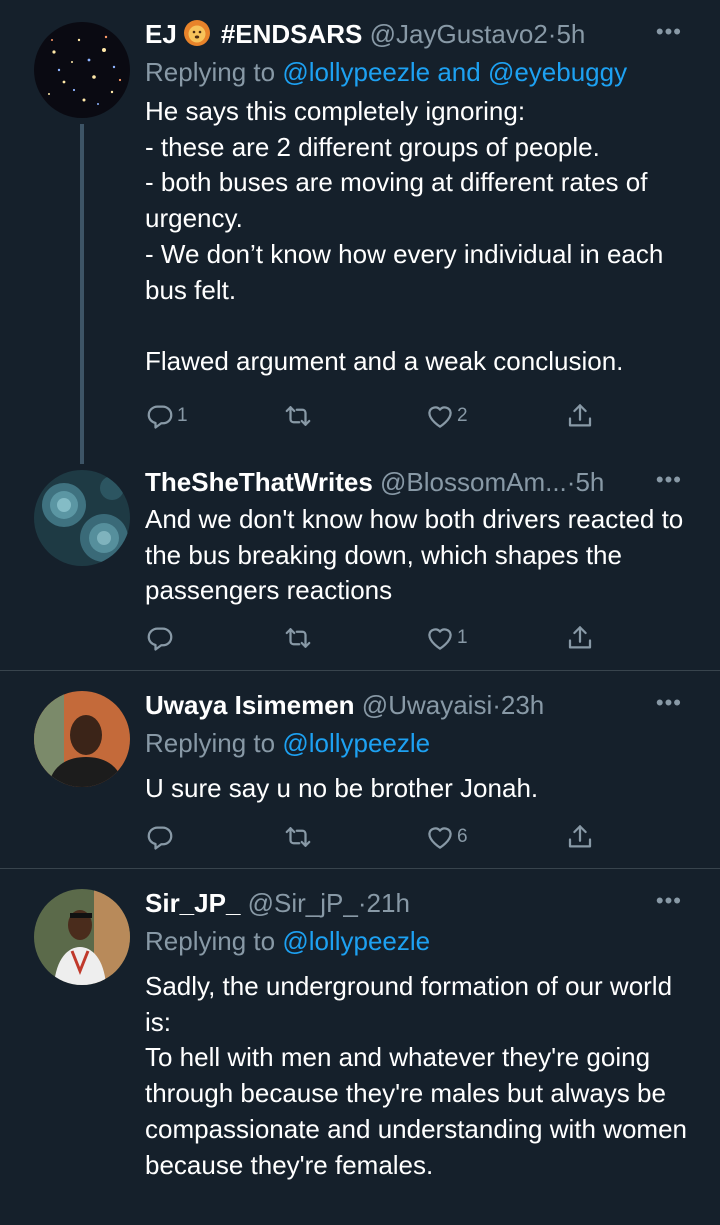 This screenshot has height=1225, width=720. Describe the element at coordinates (375, 638) in the screenshot. I see `tweet-actions: 1` at that location.